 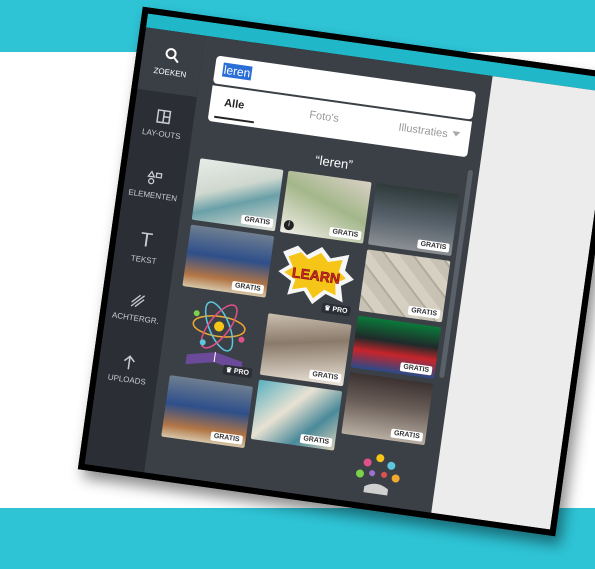 I want to click on rail-item-background: ACHTERGR., so click(x=137, y=308).